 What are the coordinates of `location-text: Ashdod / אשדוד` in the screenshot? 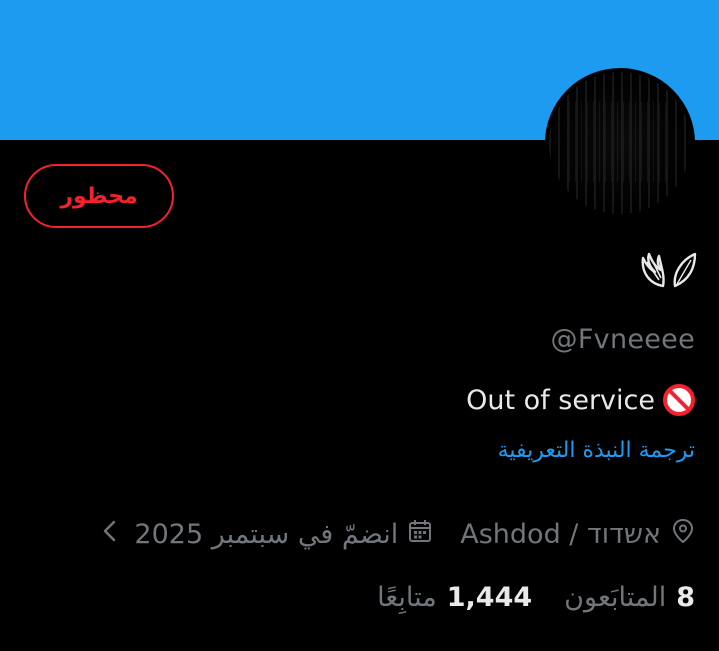 It's located at (560, 534).